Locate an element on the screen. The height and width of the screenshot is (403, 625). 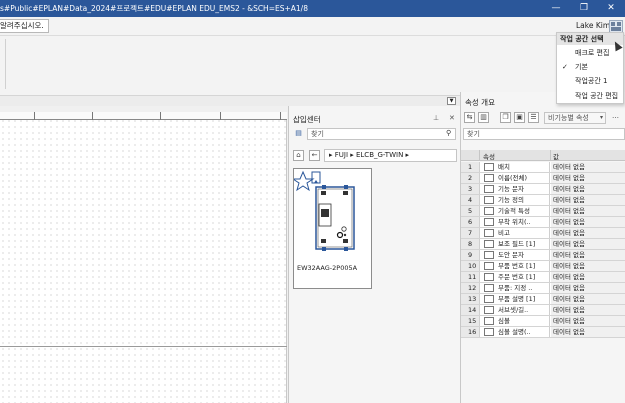
check-icon: ✓ is located at coordinates (565, 67).